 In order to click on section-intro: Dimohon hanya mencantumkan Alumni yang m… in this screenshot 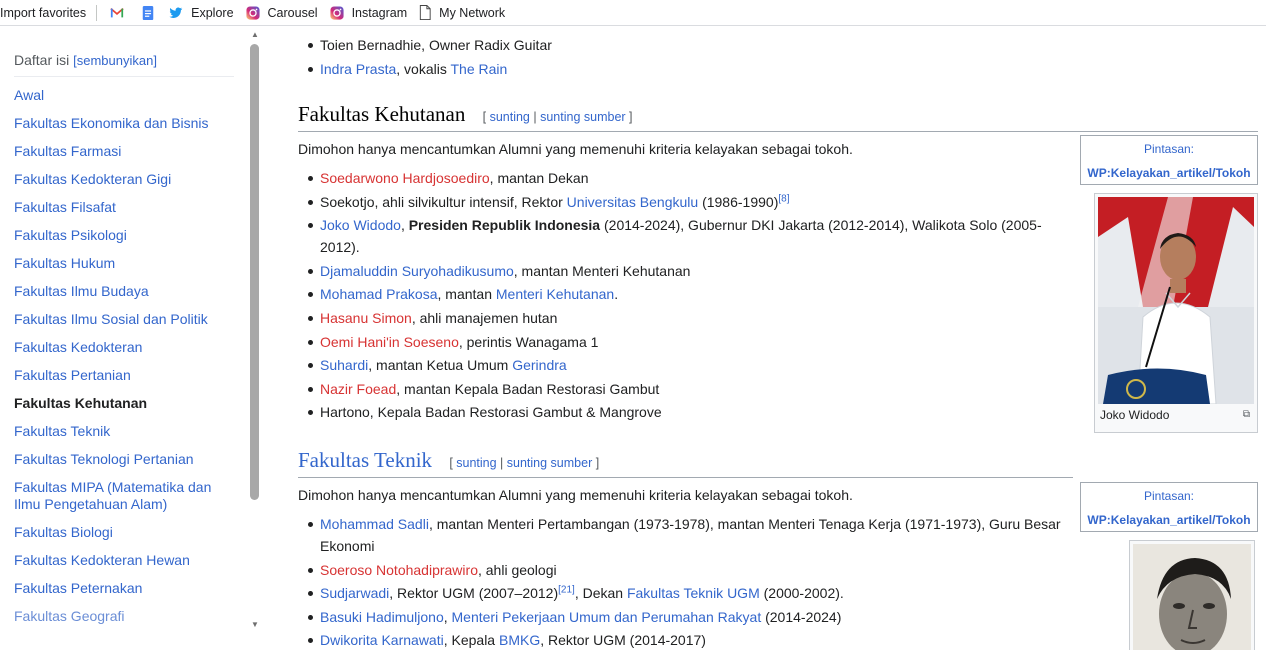, I will do `click(575, 495)`.